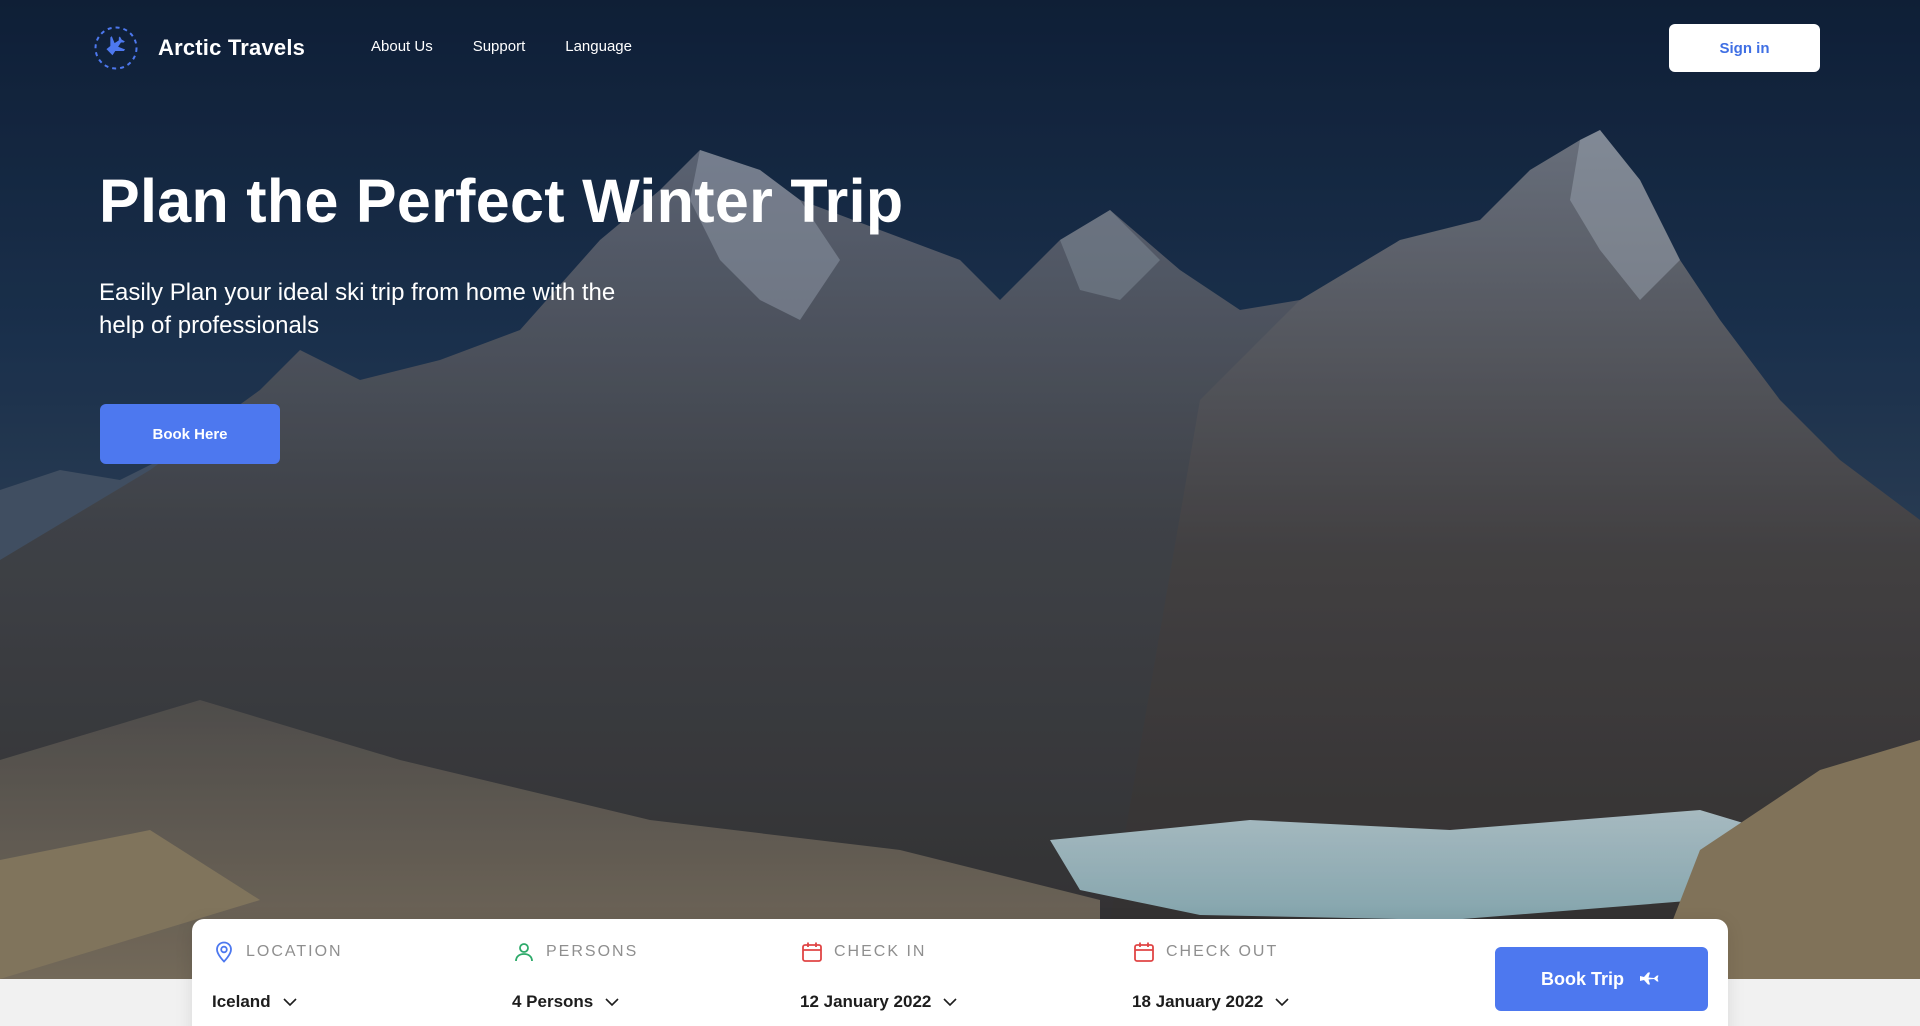  I want to click on map-pin-icon, so click(224, 952).